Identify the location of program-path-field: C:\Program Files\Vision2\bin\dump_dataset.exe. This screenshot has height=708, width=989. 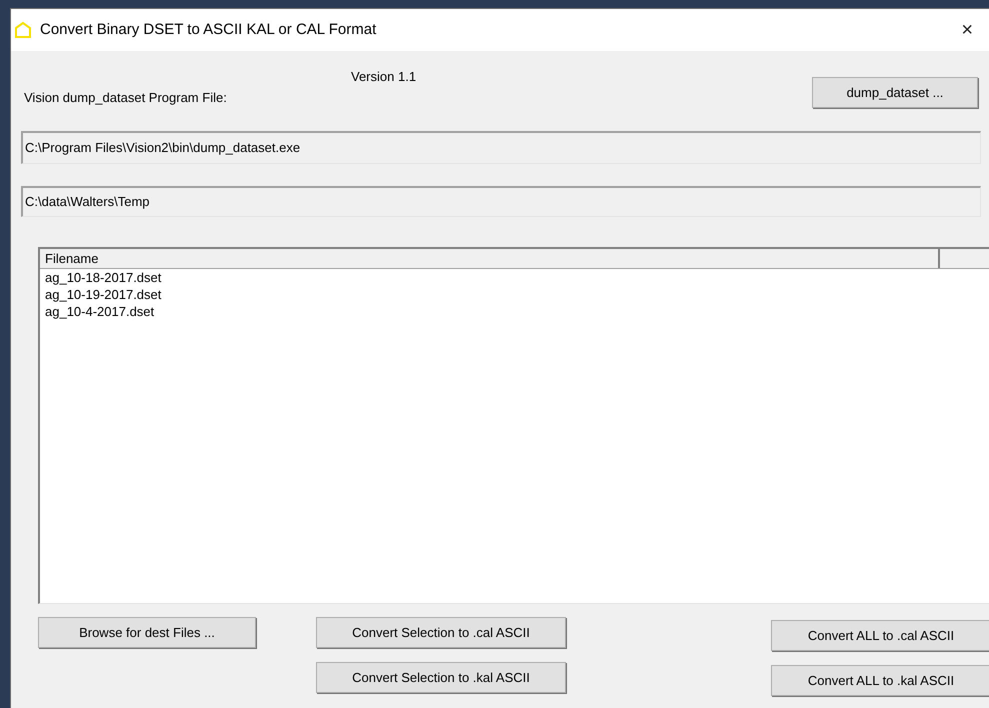
(501, 147).